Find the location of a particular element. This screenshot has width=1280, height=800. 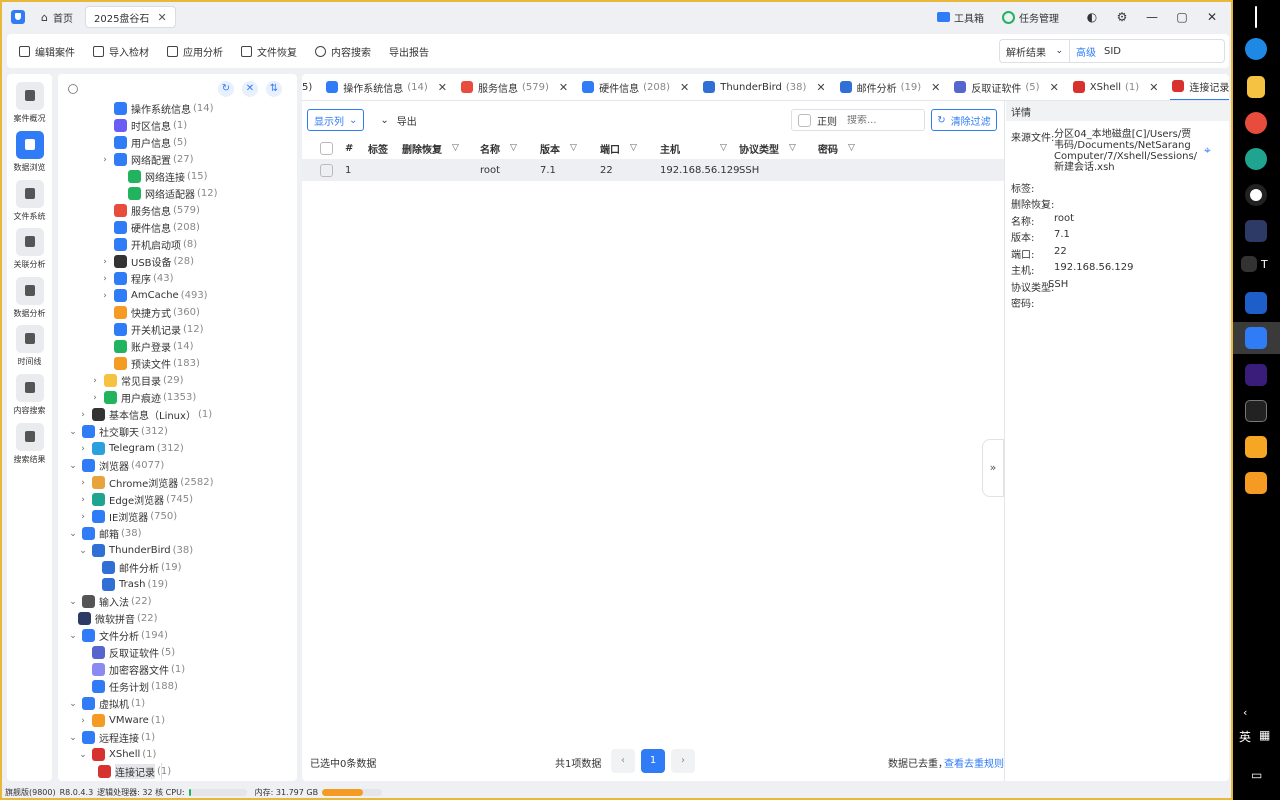

console-icon is located at coordinates (1256, 411).